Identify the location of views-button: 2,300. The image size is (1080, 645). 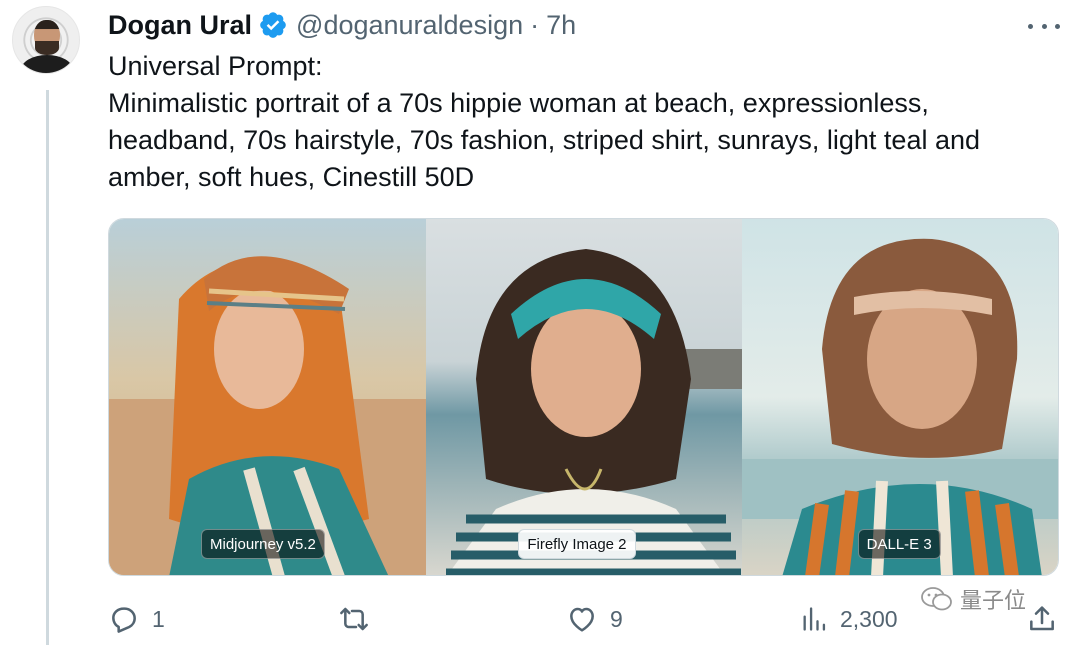
(849, 619).